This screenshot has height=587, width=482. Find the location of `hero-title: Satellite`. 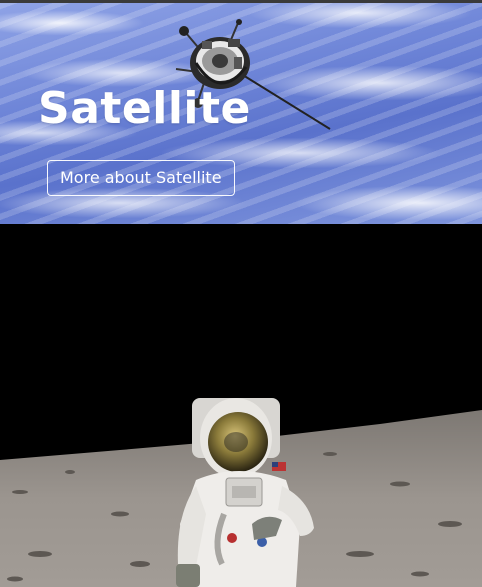

hero-title: Satellite is located at coordinates (144, 108).